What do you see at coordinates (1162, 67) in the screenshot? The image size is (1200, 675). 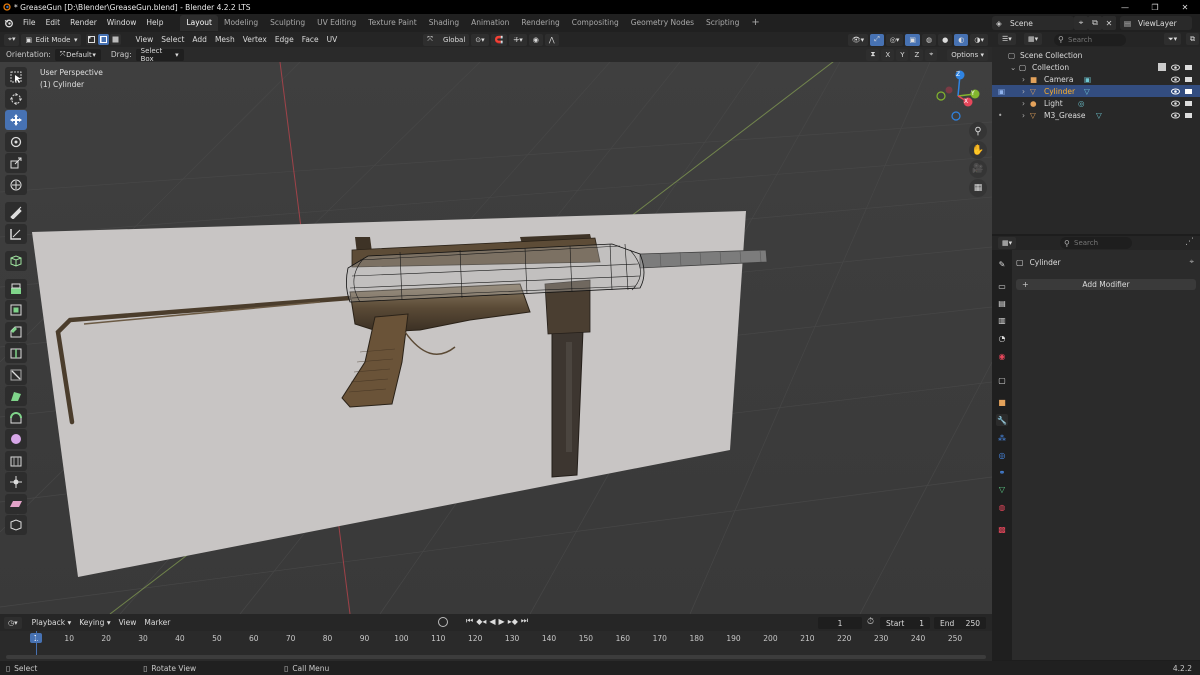 I see `collection-checkbox` at bounding box center [1162, 67].